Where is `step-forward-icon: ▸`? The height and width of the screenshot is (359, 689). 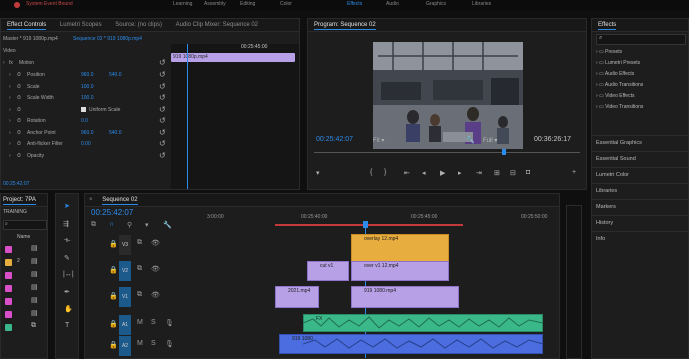 step-forward-icon: ▸ is located at coordinates (460, 173).